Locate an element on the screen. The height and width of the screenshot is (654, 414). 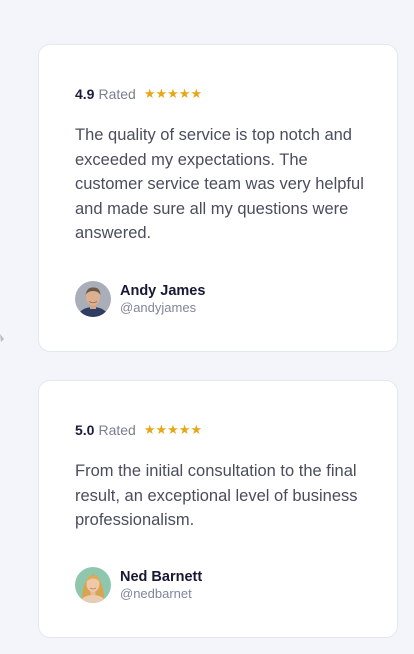
author-block: Andy James @andyjames is located at coordinates (140, 299).